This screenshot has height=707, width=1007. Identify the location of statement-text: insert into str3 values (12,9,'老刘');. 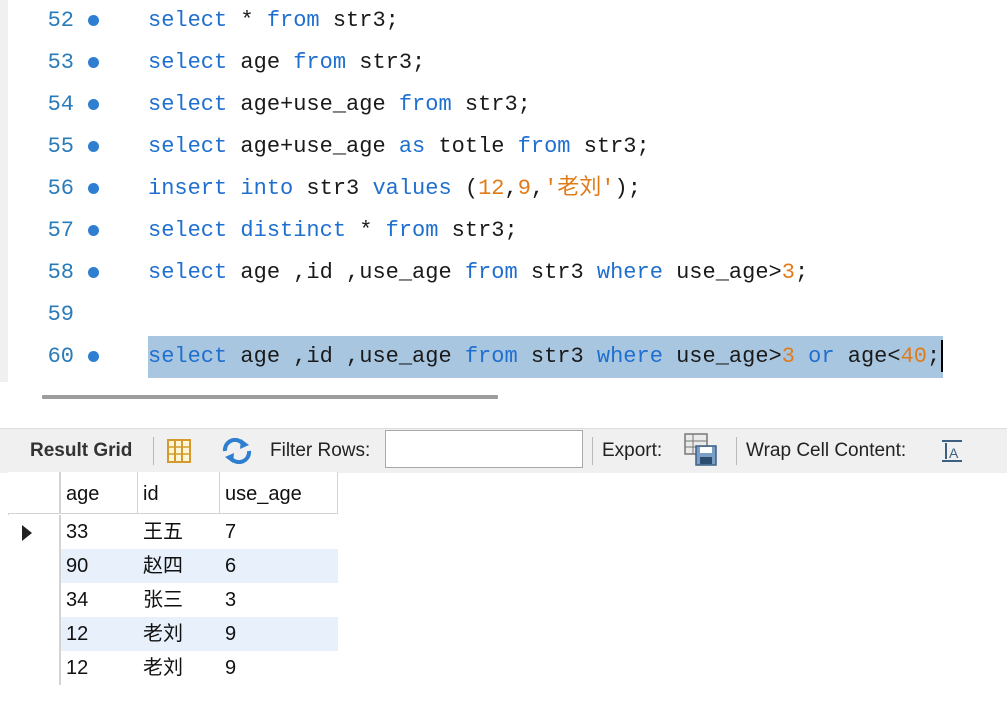
(394, 189).